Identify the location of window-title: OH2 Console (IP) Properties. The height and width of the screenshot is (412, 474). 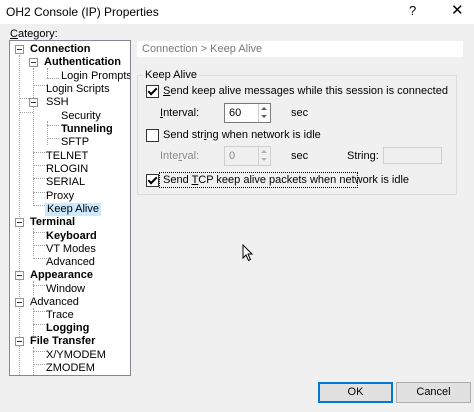
(82, 12).